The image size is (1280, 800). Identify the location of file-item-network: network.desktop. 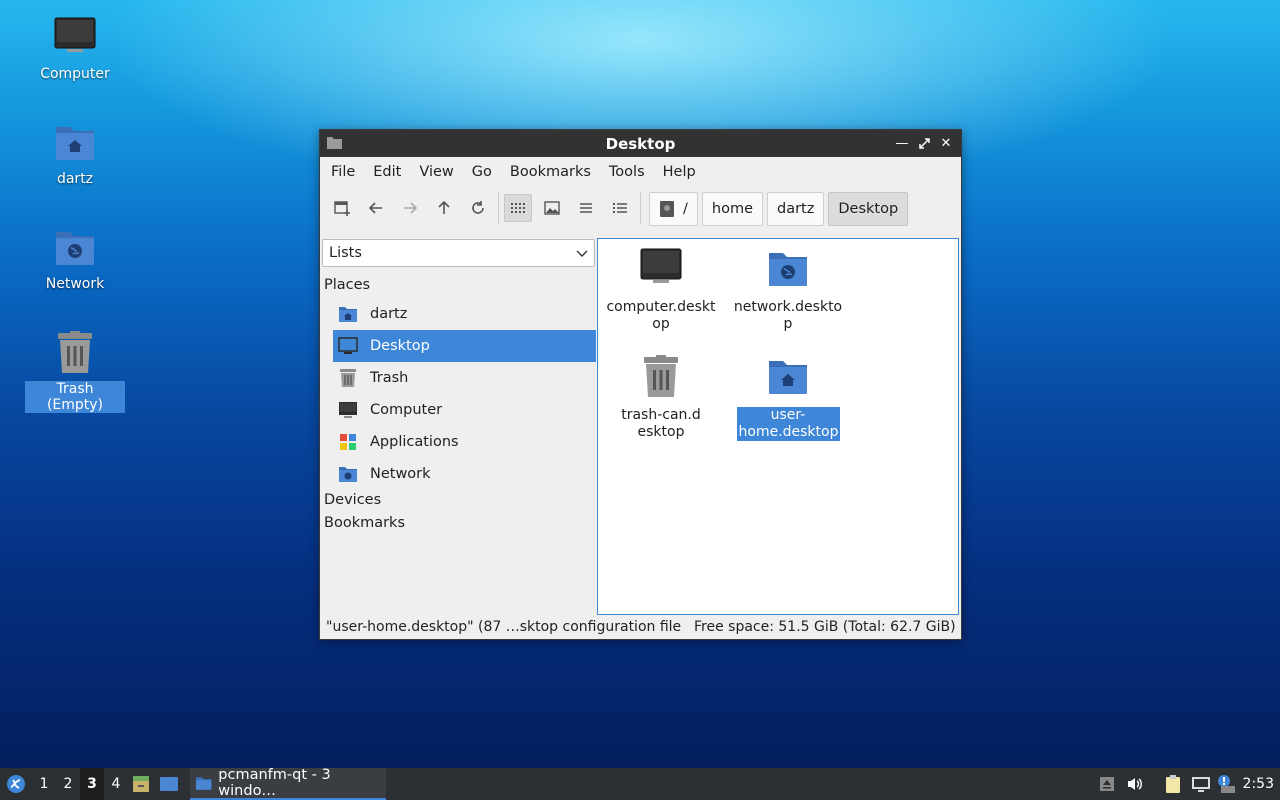
(788, 290).